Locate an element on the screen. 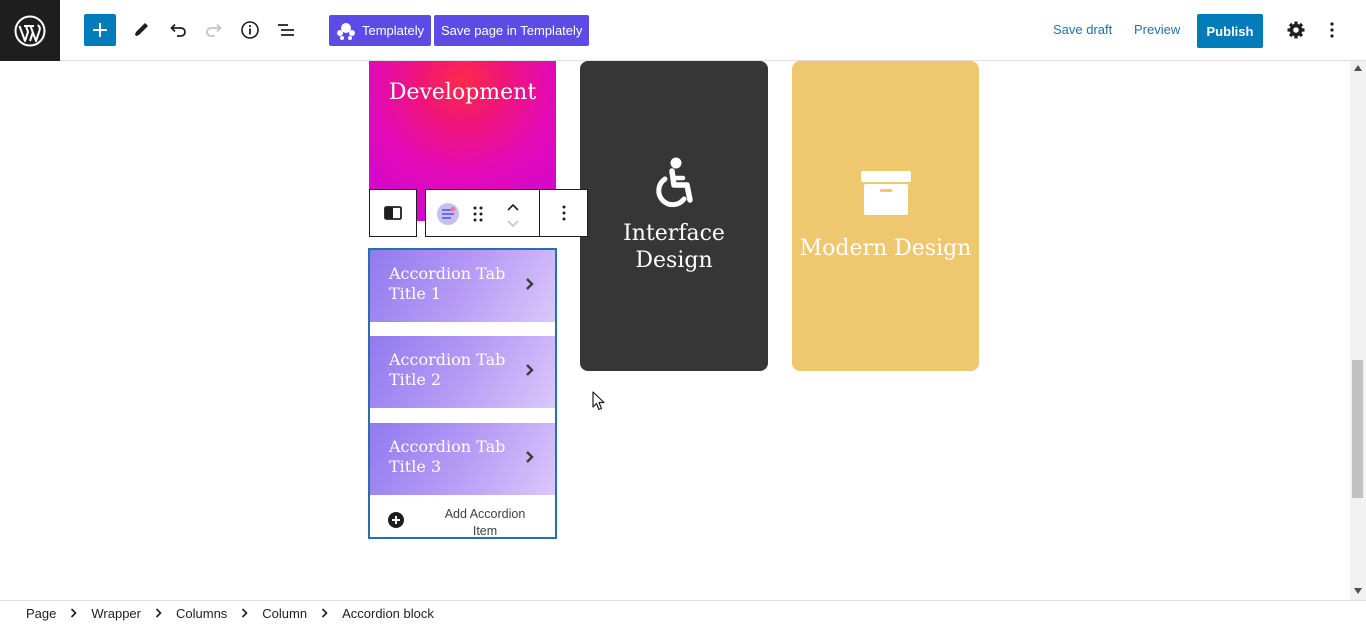  development-title: Development is located at coordinates (462, 92).